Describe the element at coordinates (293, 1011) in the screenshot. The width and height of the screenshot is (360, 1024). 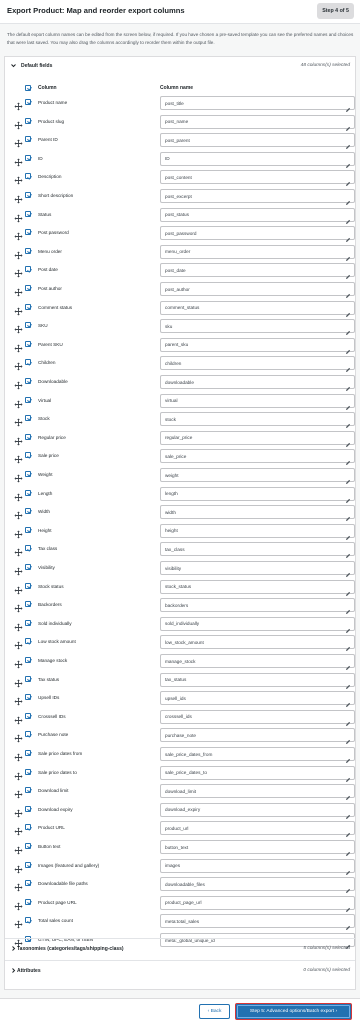
I see `next-step-button: Step 5: Advanced options/Batch export ›` at that location.